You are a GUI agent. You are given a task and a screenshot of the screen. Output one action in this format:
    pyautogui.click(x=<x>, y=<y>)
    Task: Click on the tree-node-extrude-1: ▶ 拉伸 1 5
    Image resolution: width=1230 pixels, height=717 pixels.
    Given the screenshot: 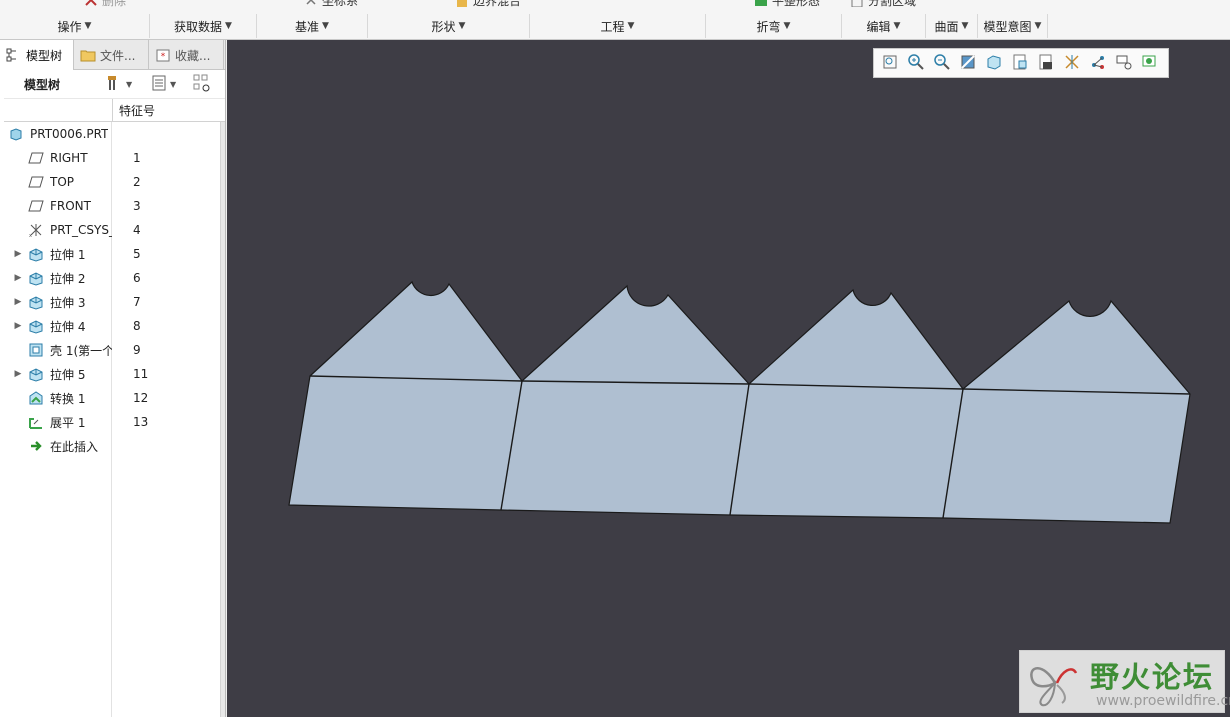 What is the action you would take?
    pyautogui.click(x=110, y=254)
    